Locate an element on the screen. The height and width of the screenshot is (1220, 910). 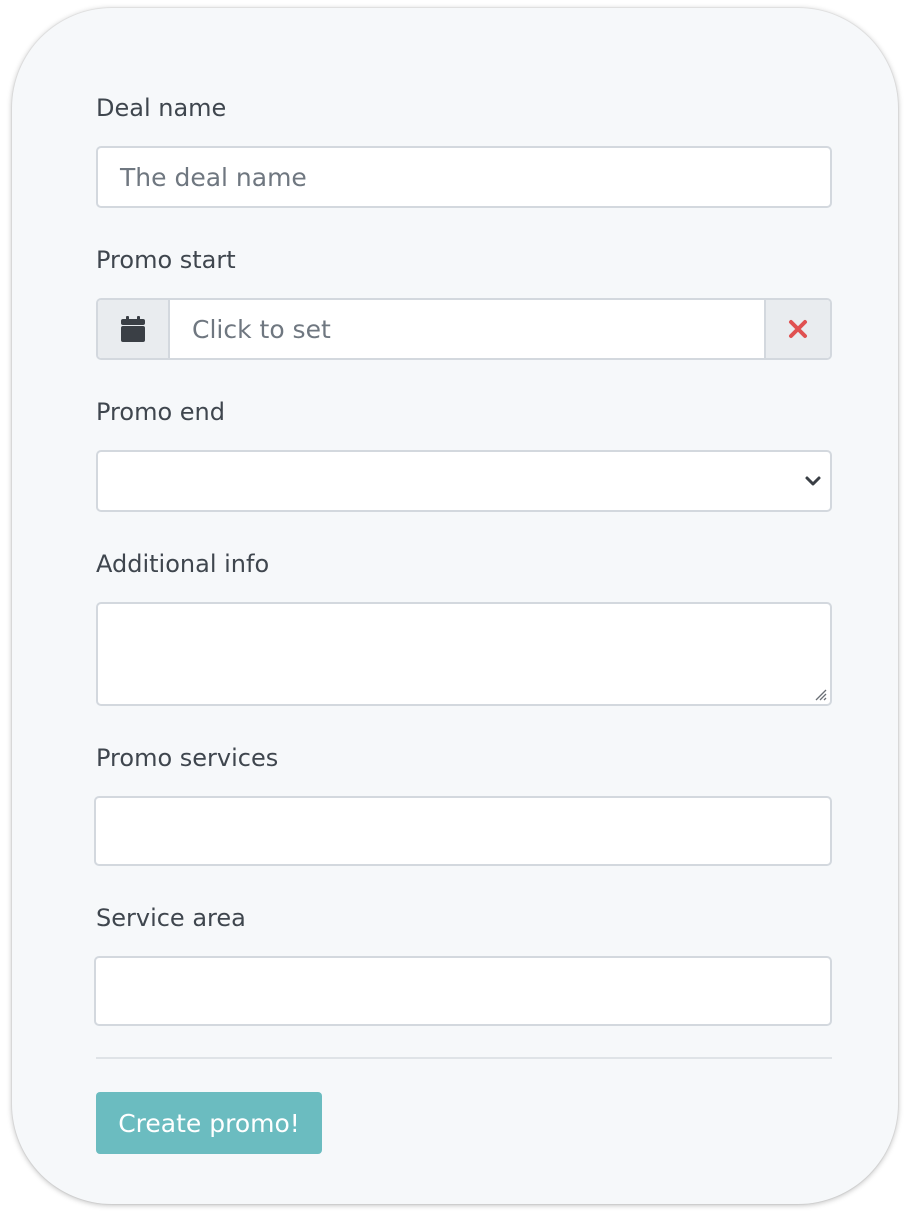
form-divider is located at coordinates (464, 1058).